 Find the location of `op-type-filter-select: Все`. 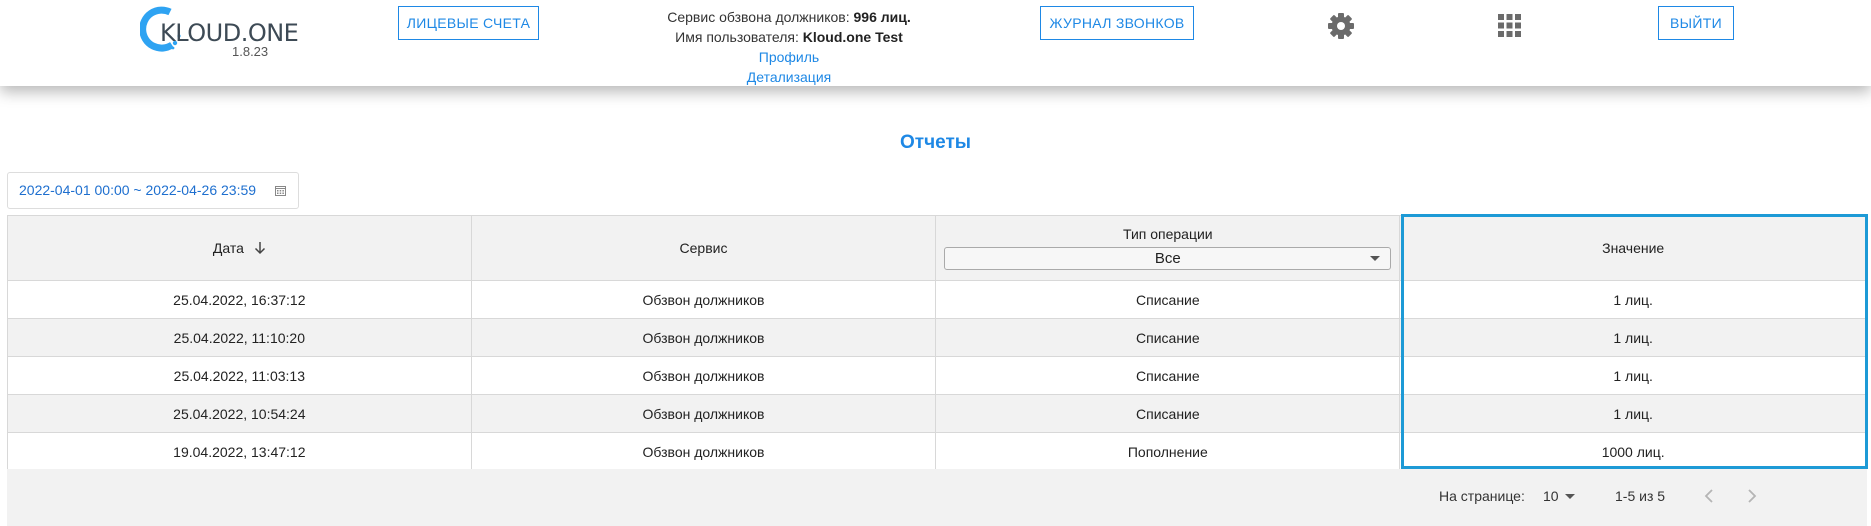

op-type-filter-select: Все is located at coordinates (1168, 258).